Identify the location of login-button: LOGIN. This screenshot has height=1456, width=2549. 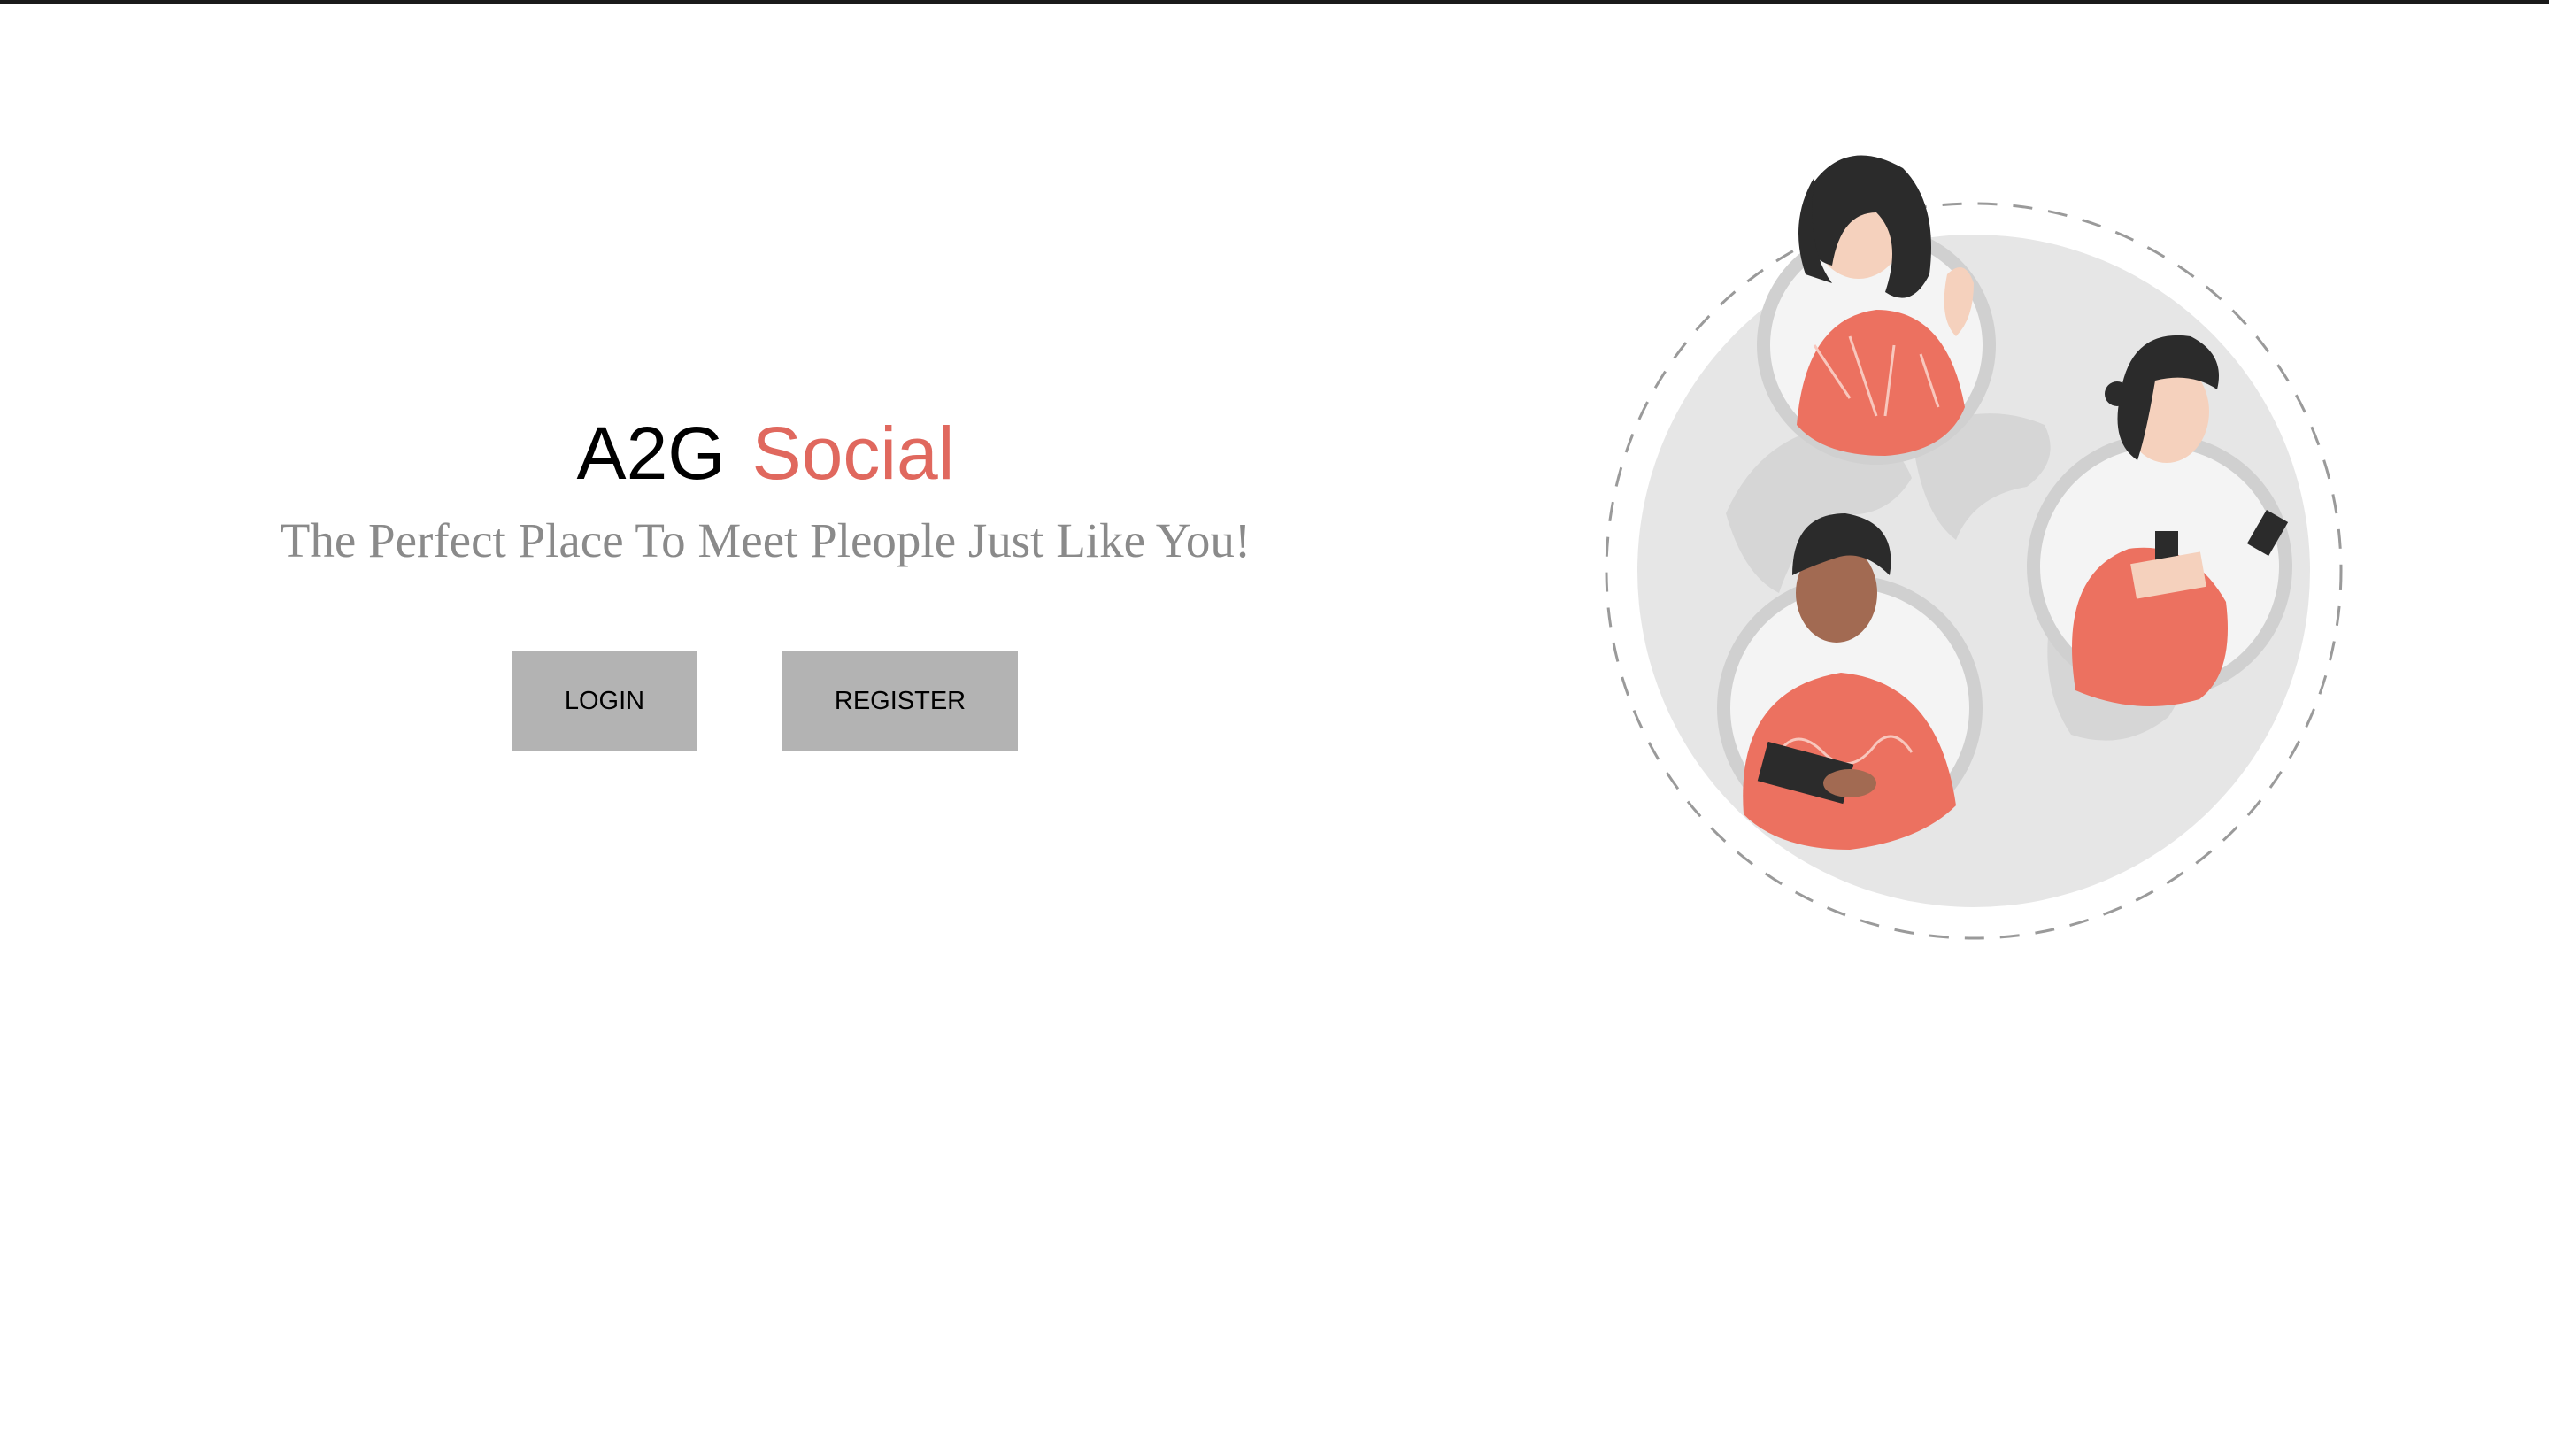
(605, 701).